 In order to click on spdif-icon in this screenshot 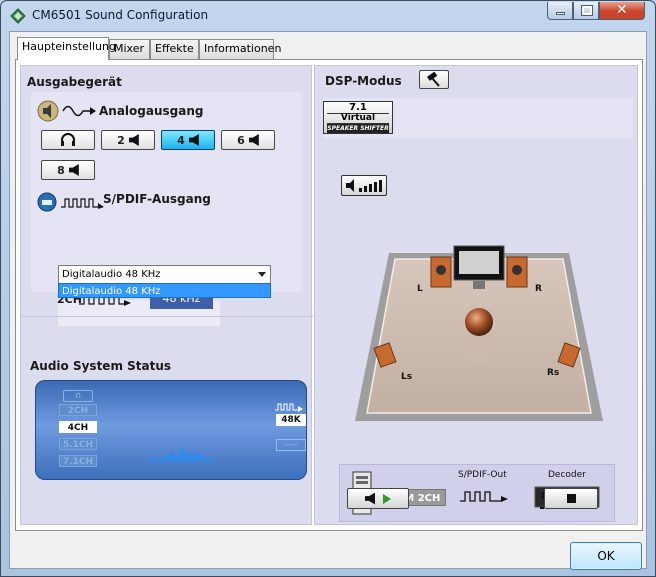, I will do `click(47, 202)`.